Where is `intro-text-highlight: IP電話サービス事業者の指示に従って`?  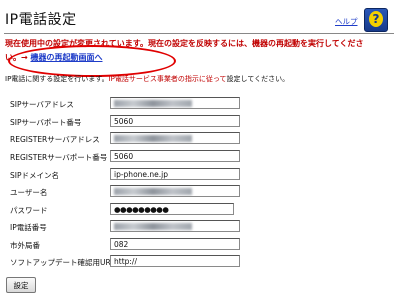
intro-text-highlight: IP電話サービス事業者の指示に従って is located at coordinates (167, 79).